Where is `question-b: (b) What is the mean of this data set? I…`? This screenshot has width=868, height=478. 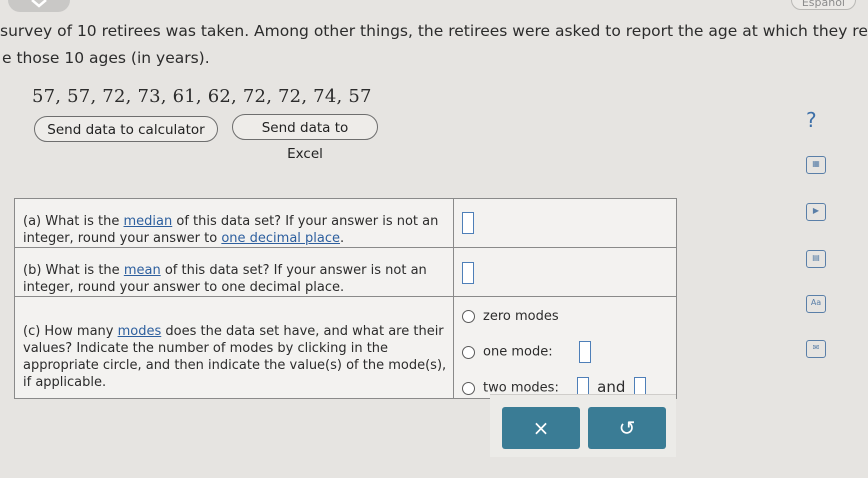 question-b: (b) What is the mean of this data set? I… is located at coordinates (234, 272).